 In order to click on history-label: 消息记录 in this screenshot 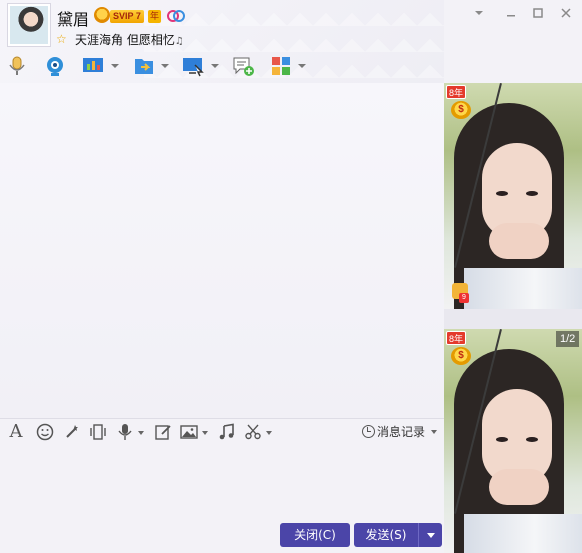, I will do `click(401, 432)`.